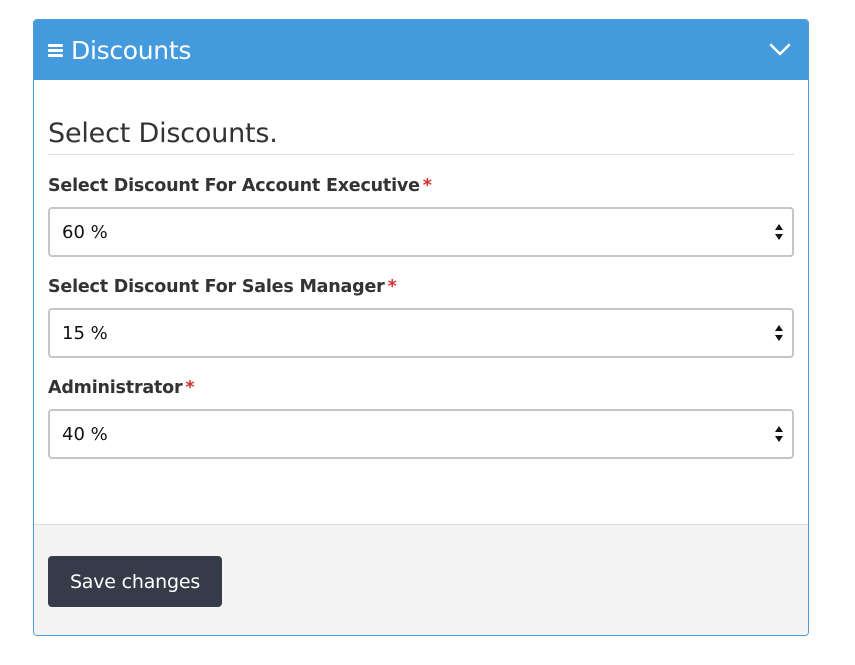 The width and height of the screenshot is (855, 665). Describe the element at coordinates (421, 186) in the screenshot. I see `field-label: Select Discount For Account Executive *` at that location.